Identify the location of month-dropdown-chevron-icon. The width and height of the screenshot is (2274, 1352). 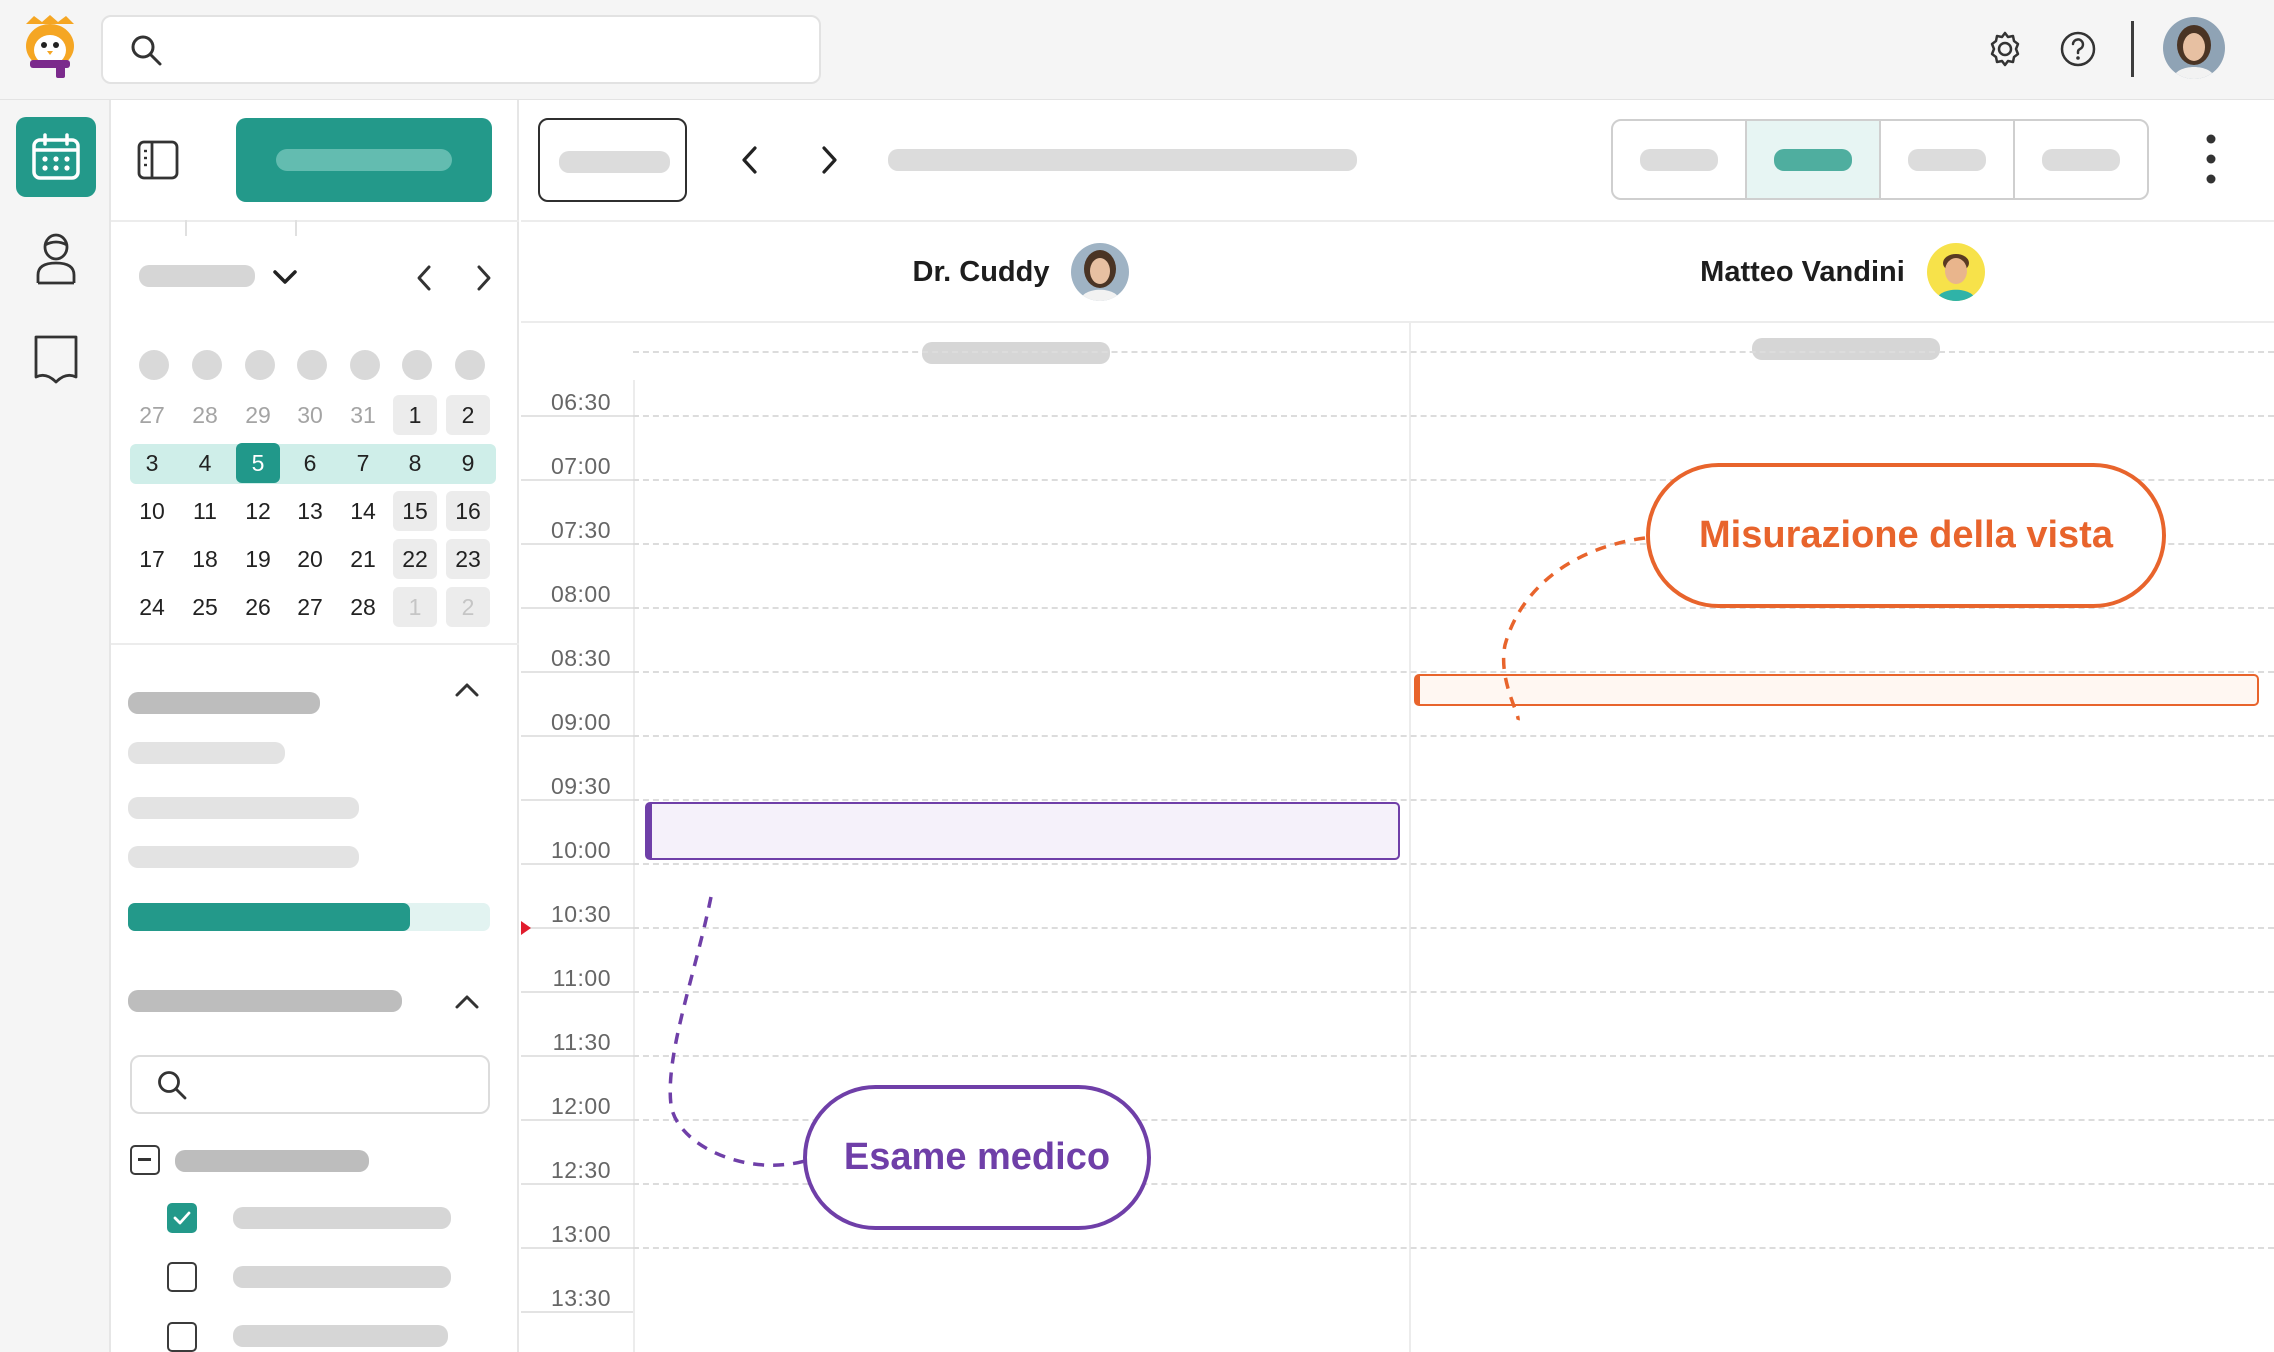
(285, 277).